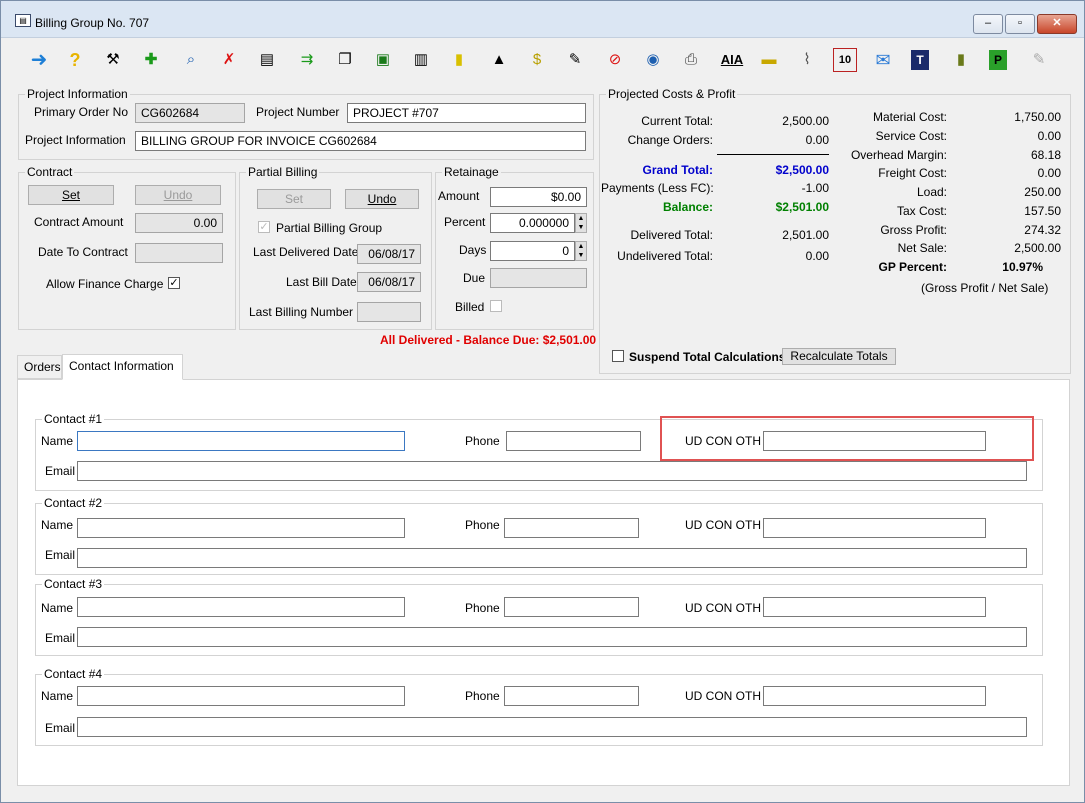 Image resolution: width=1085 pixels, height=803 pixels. What do you see at coordinates (874, 607) in the screenshot?
I see `contact-3-ud-field` at bounding box center [874, 607].